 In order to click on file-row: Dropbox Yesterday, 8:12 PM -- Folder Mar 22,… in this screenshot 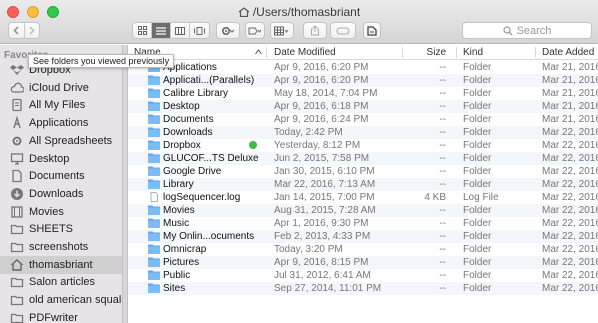, I will do `click(363, 145)`.